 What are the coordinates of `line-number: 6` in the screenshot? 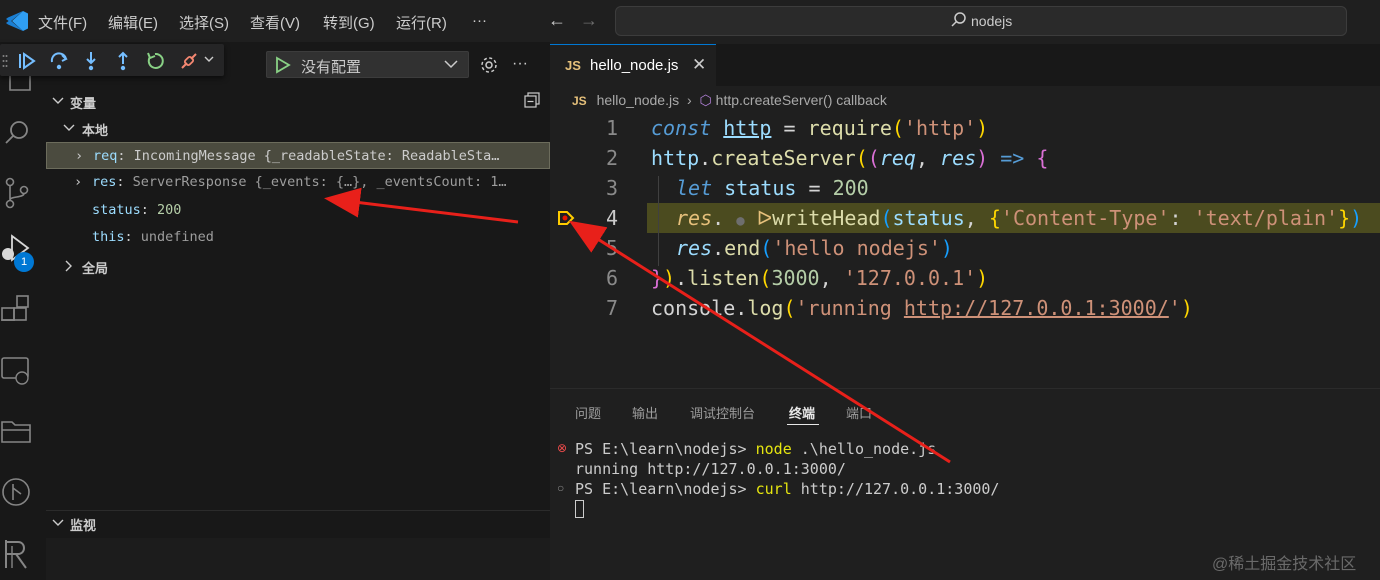 It's located at (611, 278).